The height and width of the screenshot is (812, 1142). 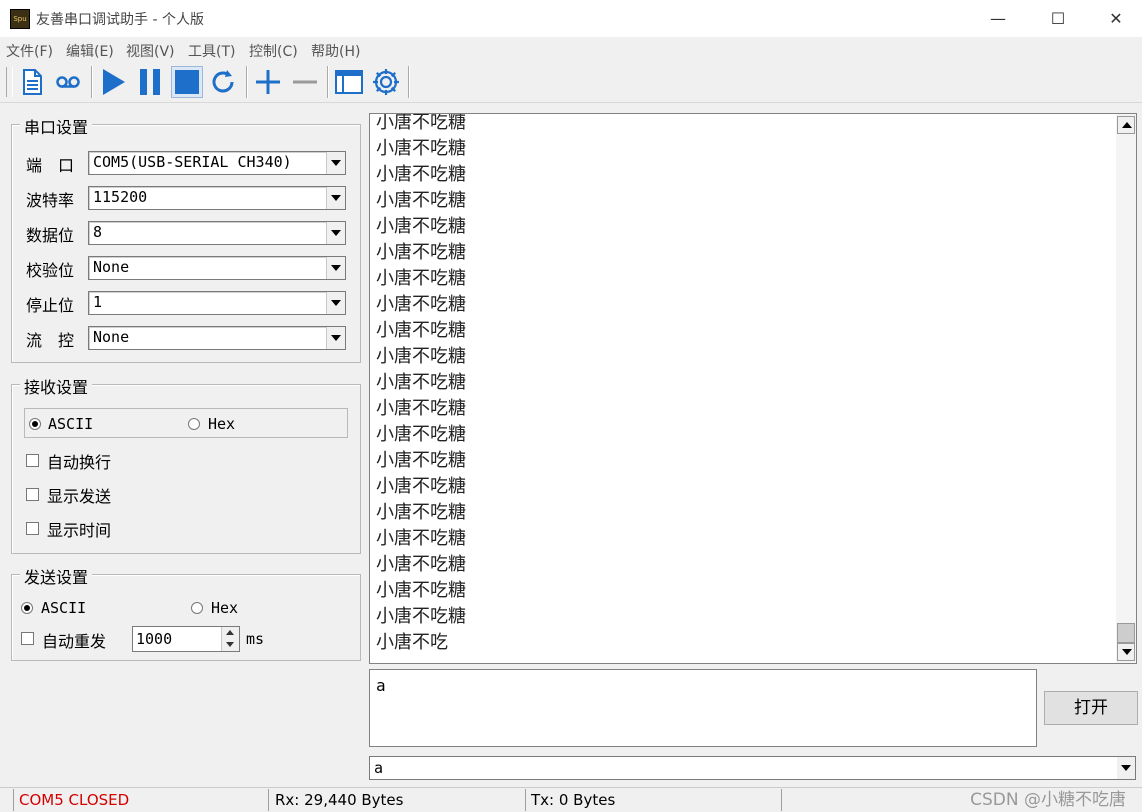 I want to click on menu-tools: 工具(T), so click(x=211, y=51).